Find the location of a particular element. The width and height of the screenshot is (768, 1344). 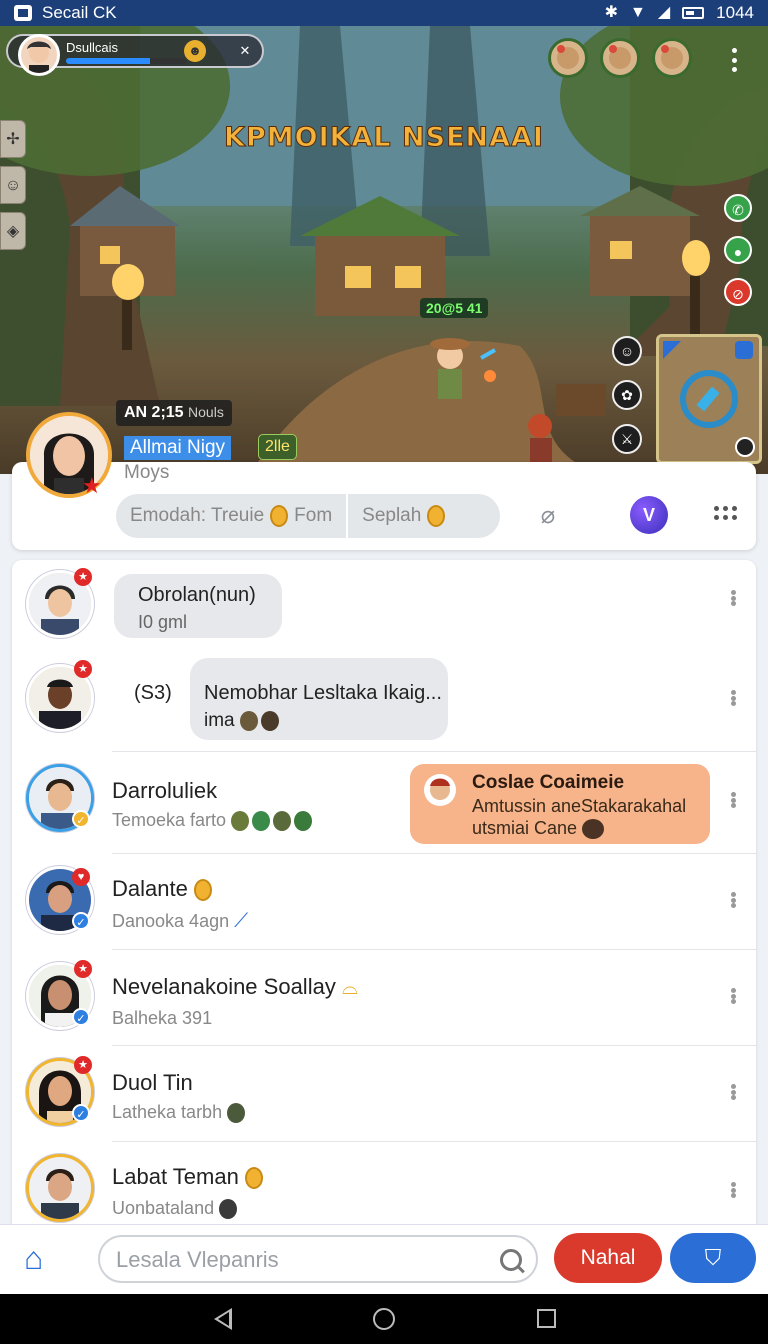

gem-icon: V is located at coordinates (649, 515).